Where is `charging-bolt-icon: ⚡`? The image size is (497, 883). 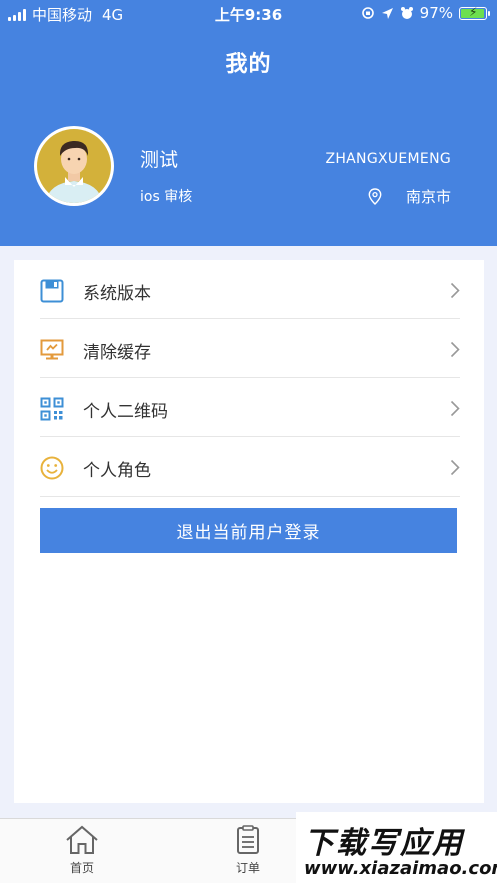
charging-bolt-icon: ⚡ is located at coordinates (473, 11).